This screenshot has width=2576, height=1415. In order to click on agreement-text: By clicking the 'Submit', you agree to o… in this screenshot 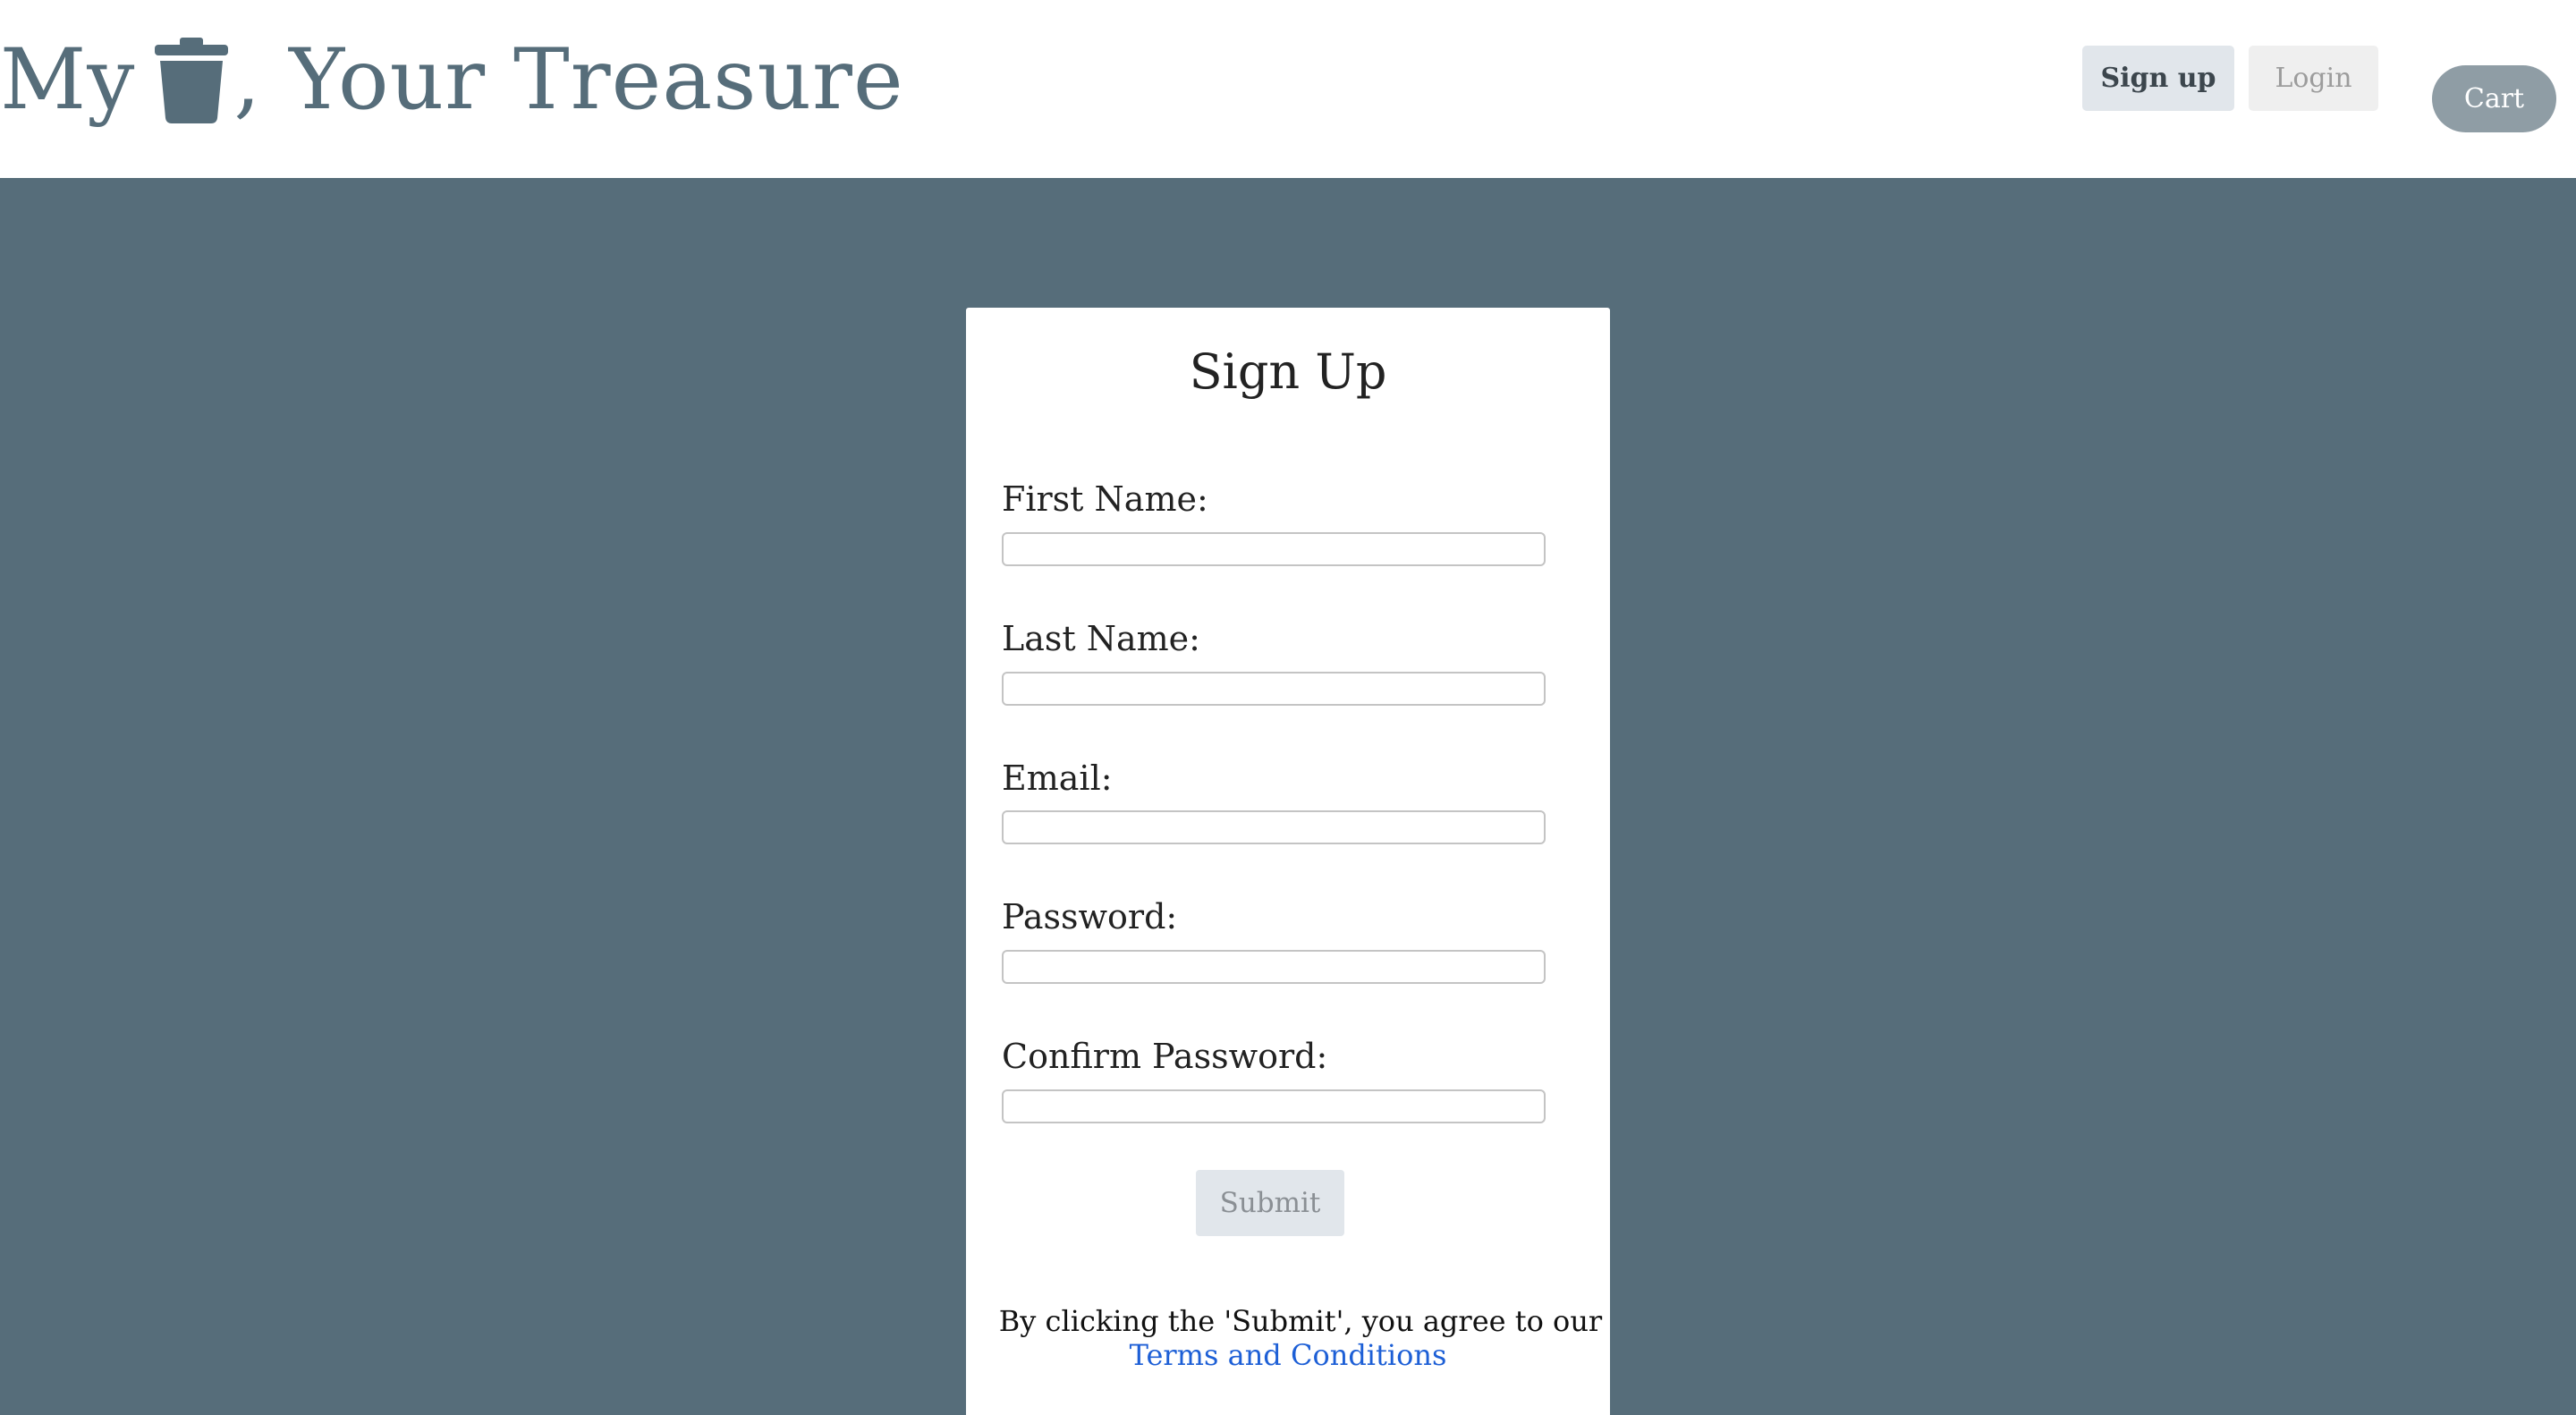, I will do `click(1300, 1321)`.